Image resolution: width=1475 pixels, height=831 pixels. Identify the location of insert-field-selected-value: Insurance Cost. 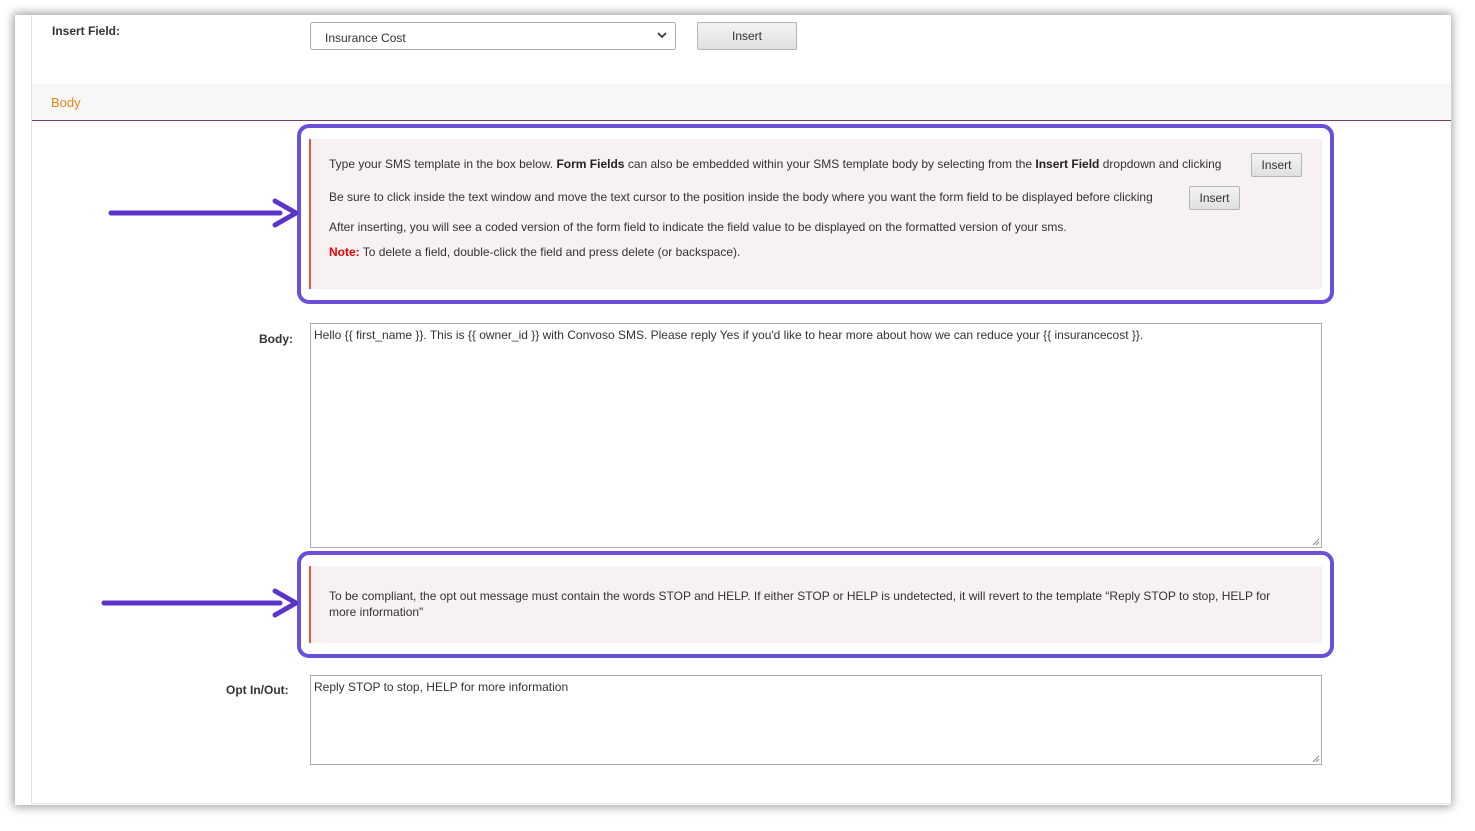
(365, 38).